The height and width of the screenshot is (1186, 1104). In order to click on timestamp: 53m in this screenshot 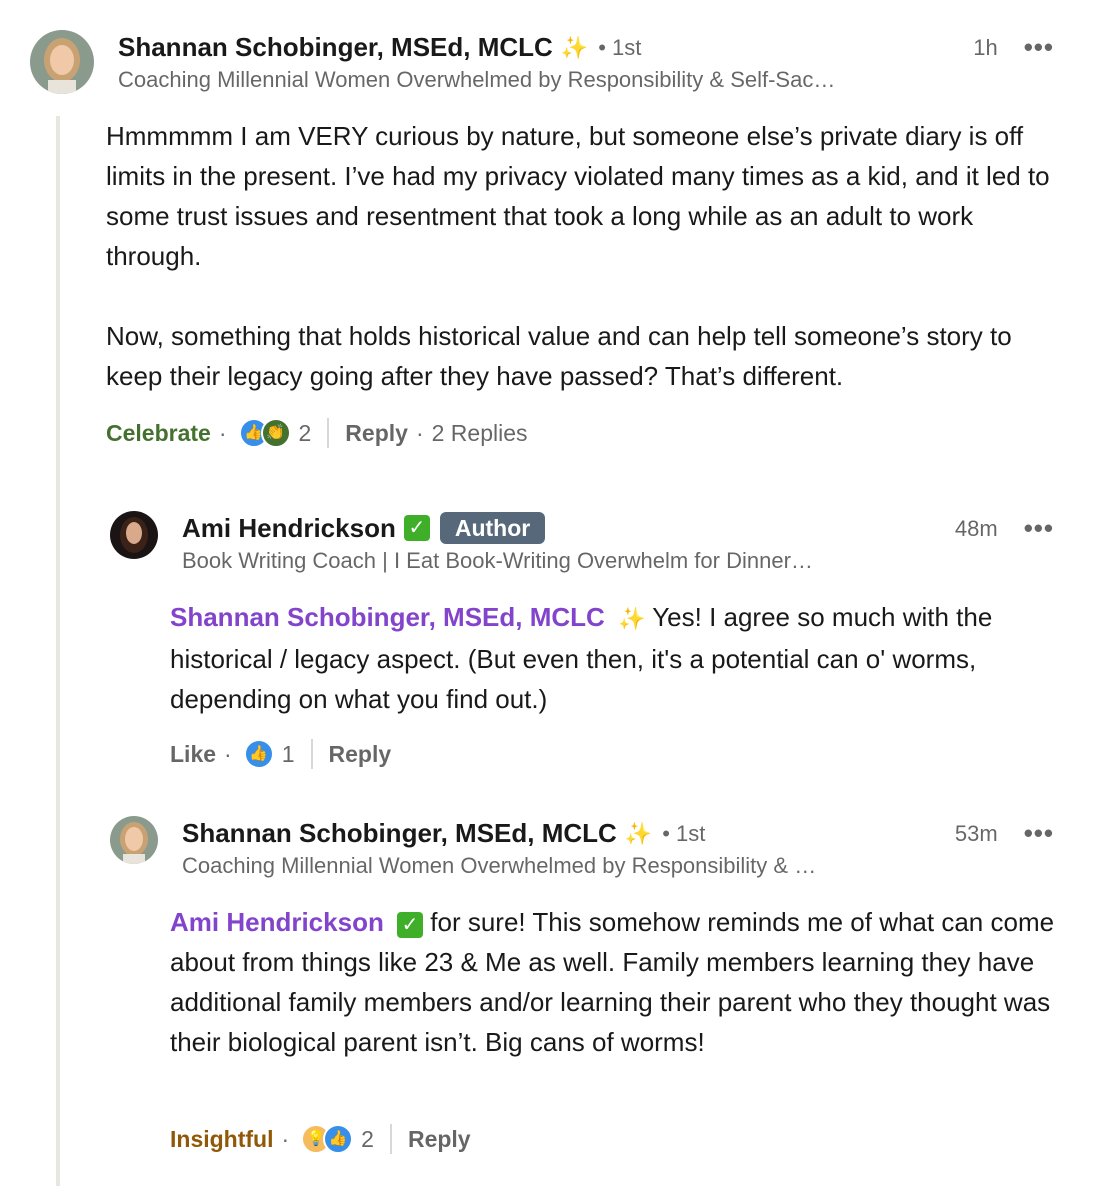, I will do `click(976, 833)`.